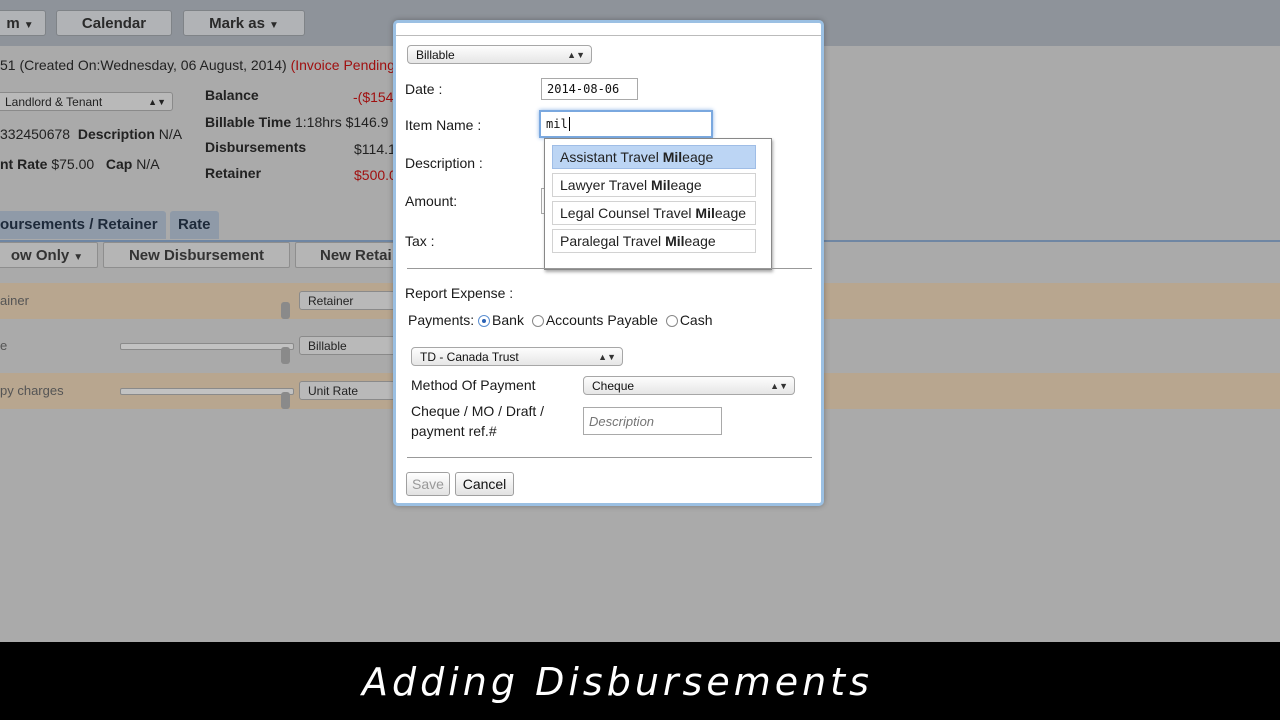 This screenshot has height=720, width=1280. What do you see at coordinates (613, 386) in the screenshot?
I see `method-of-payment-value: Cheque` at bounding box center [613, 386].